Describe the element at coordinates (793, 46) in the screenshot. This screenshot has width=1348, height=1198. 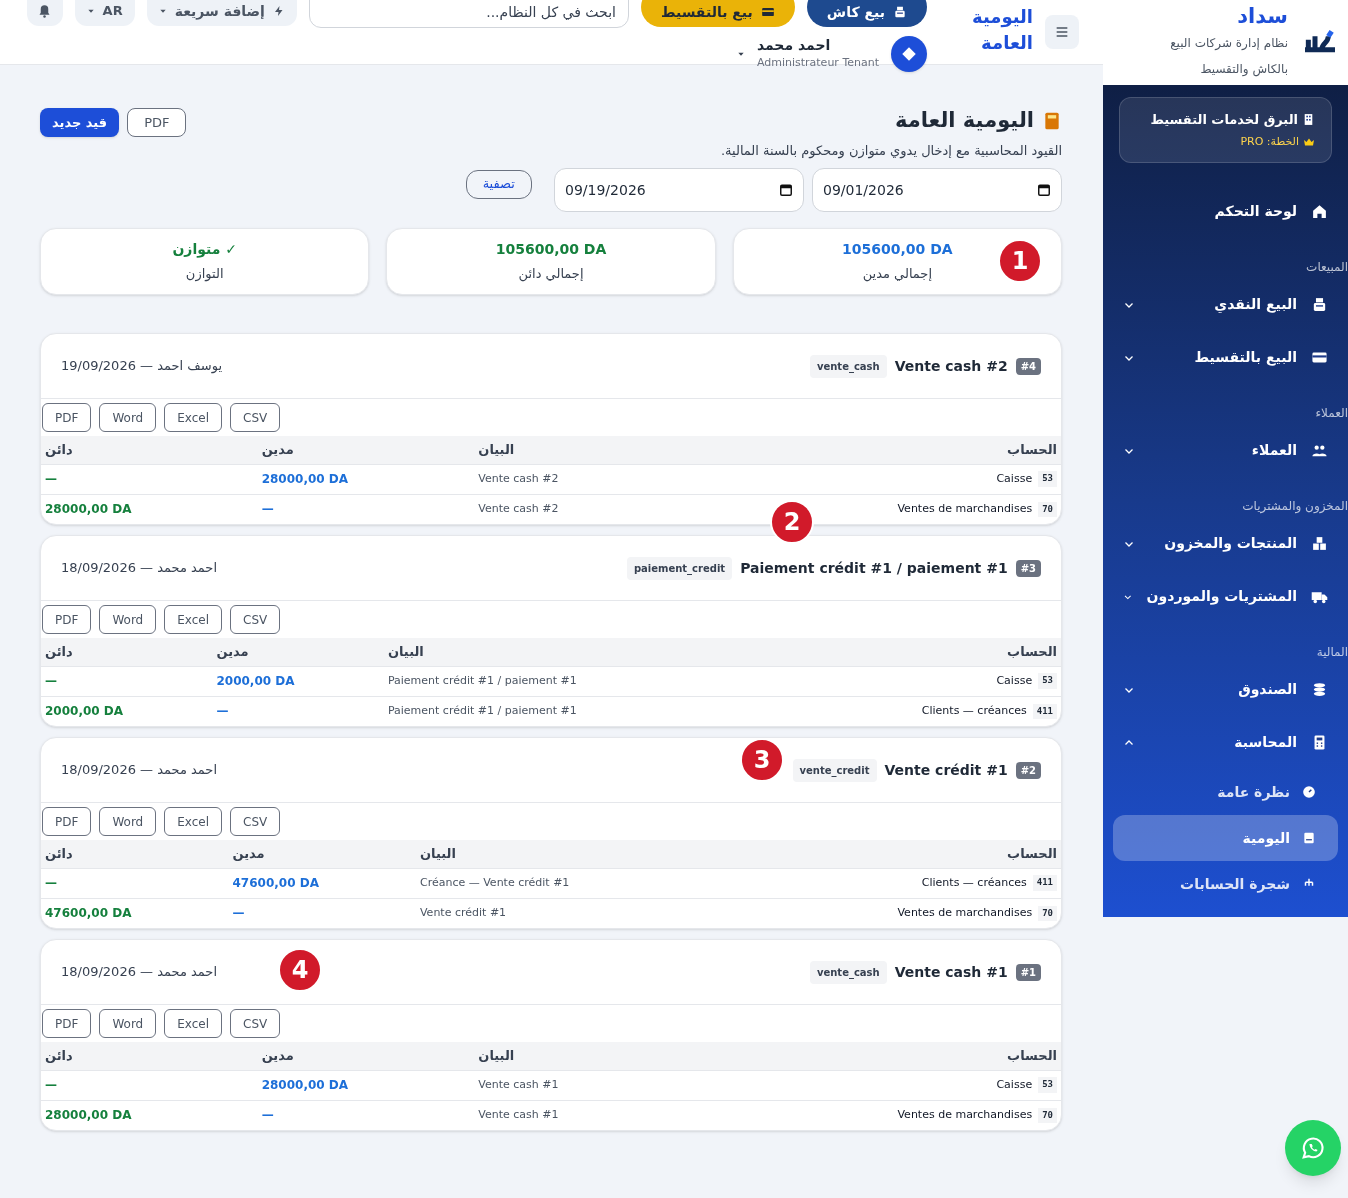
I see `user-name: احمد محمد` at that location.